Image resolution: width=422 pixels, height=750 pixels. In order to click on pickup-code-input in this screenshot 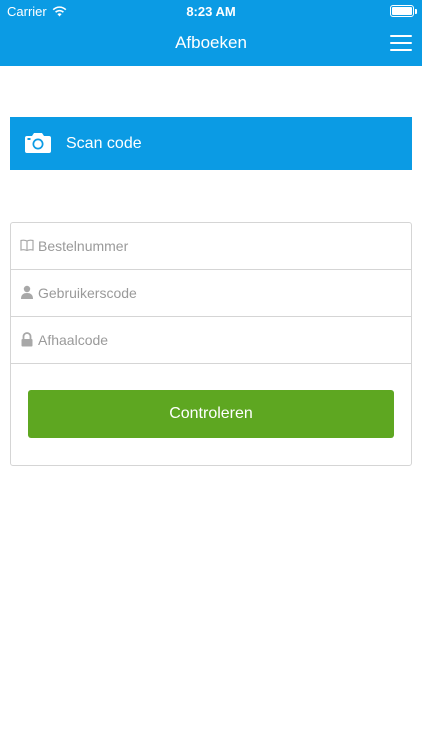, I will do `click(222, 340)`.